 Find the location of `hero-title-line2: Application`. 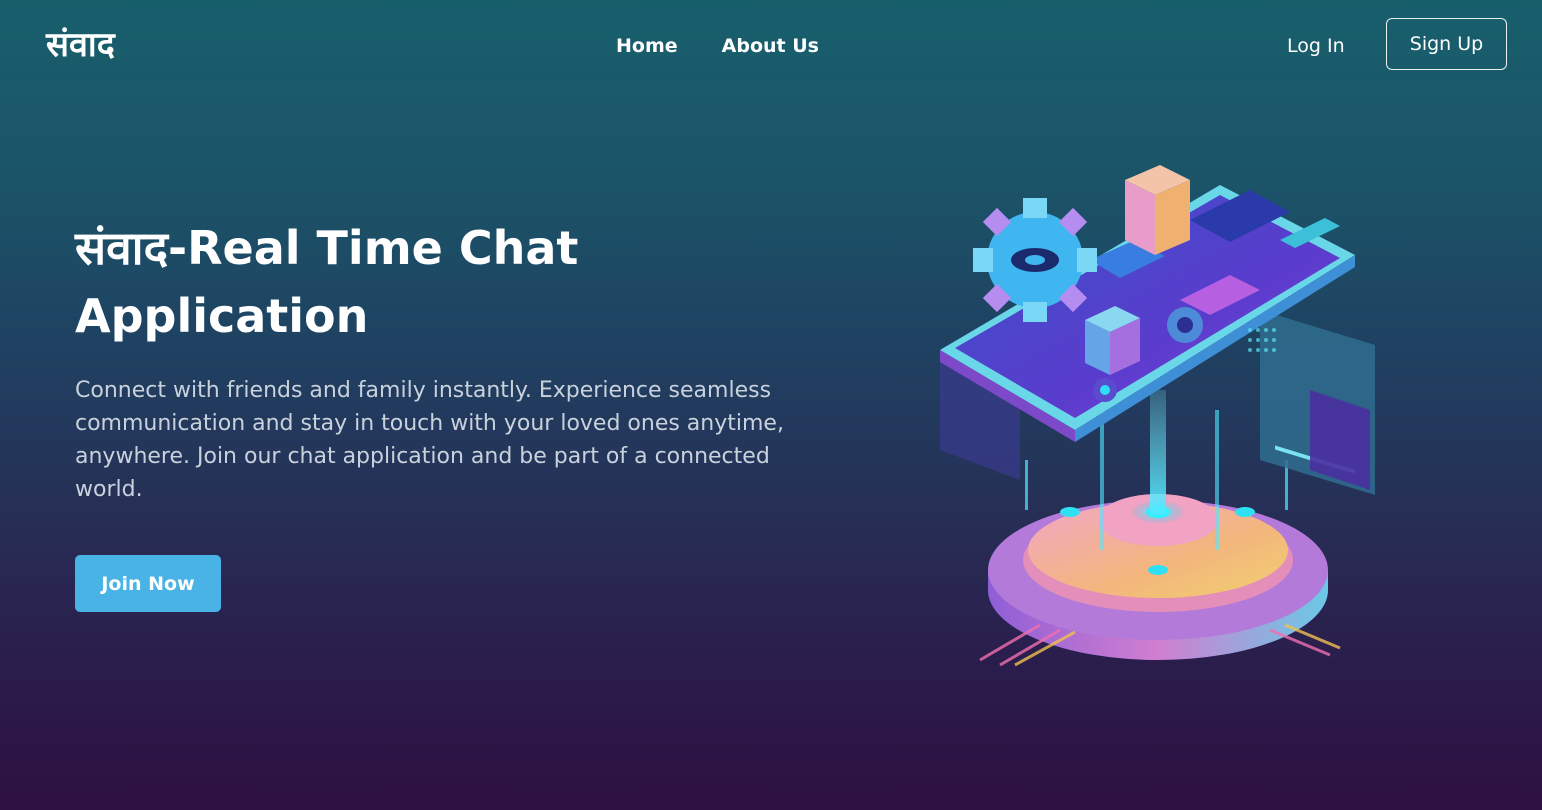

hero-title-line2: Application is located at coordinates (222, 316).